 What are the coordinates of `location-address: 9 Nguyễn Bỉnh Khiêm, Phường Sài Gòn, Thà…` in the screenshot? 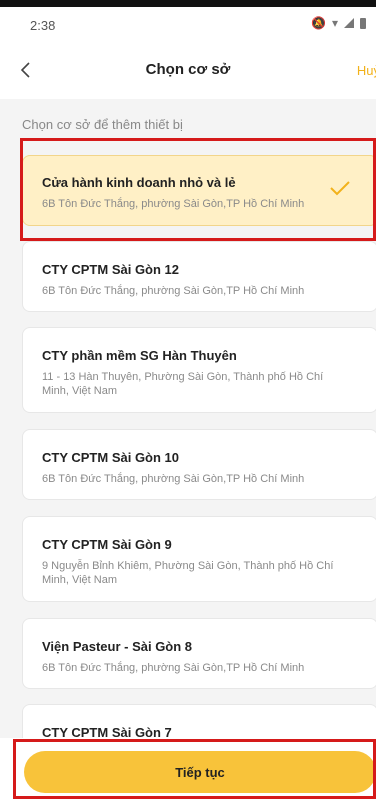 It's located at (188, 573).